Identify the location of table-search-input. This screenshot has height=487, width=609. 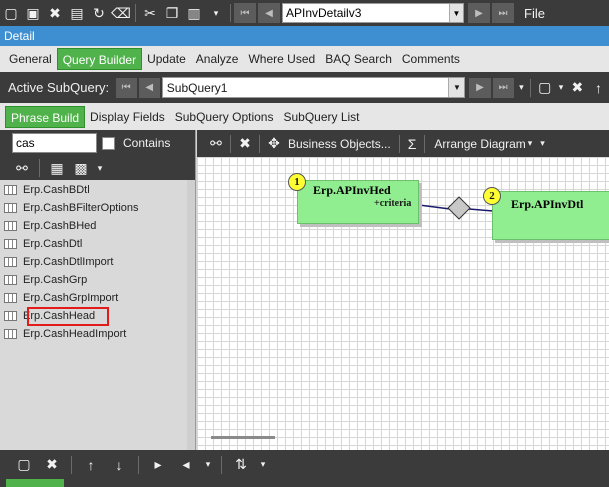
(54, 143).